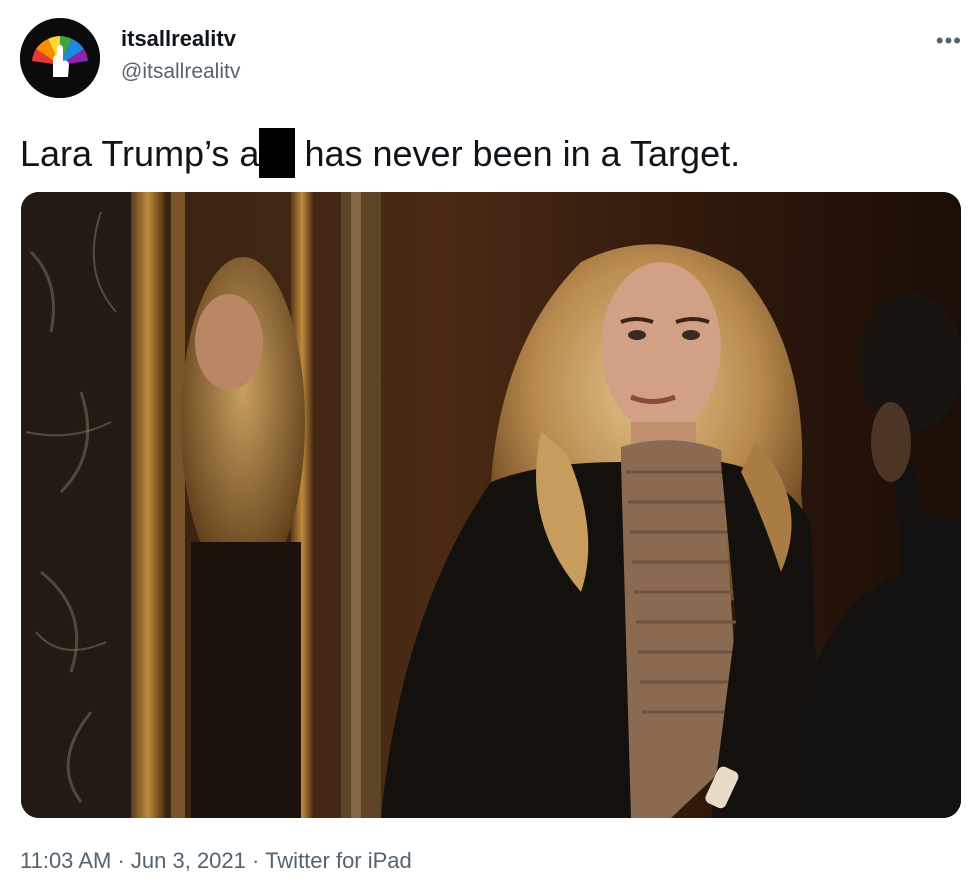 This screenshot has height=889, width=980. What do you see at coordinates (178, 39) in the screenshot?
I see `display-name: itsallrealitv` at bounding box center [178, 39].